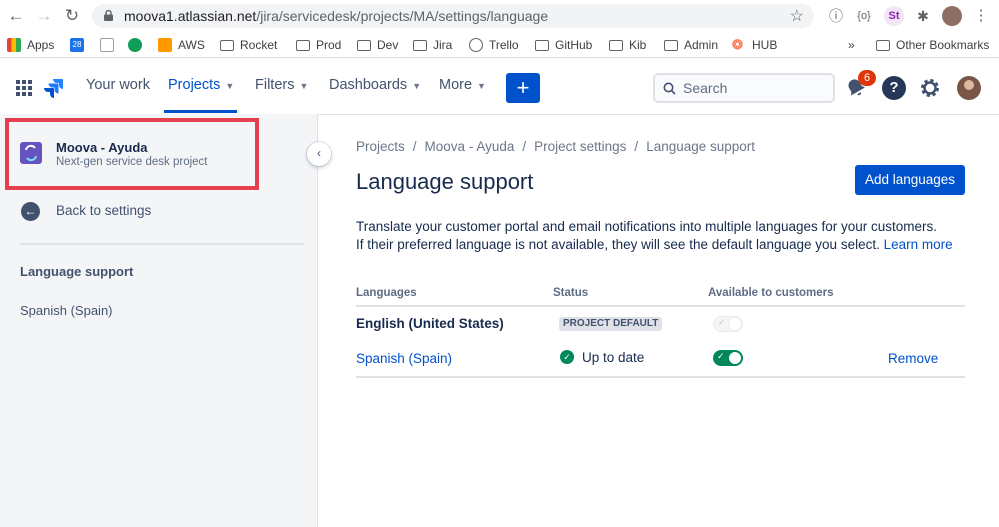 The height and width of the screenshot is (527, 999). What do you see at coordinates (864, 16) in the screenshot?
I see `extension-icon: {o}` at bounding box center [864, 16].